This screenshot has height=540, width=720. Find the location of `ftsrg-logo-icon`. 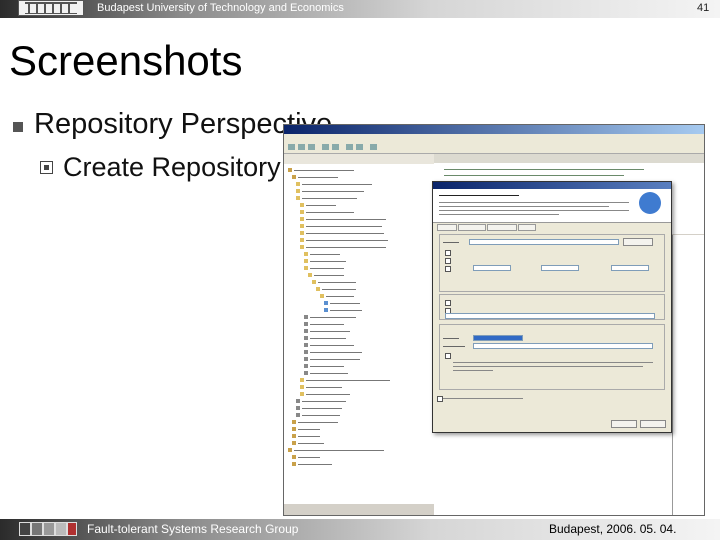

ftsrg-logo-icon is located at coordinates (48, 529).